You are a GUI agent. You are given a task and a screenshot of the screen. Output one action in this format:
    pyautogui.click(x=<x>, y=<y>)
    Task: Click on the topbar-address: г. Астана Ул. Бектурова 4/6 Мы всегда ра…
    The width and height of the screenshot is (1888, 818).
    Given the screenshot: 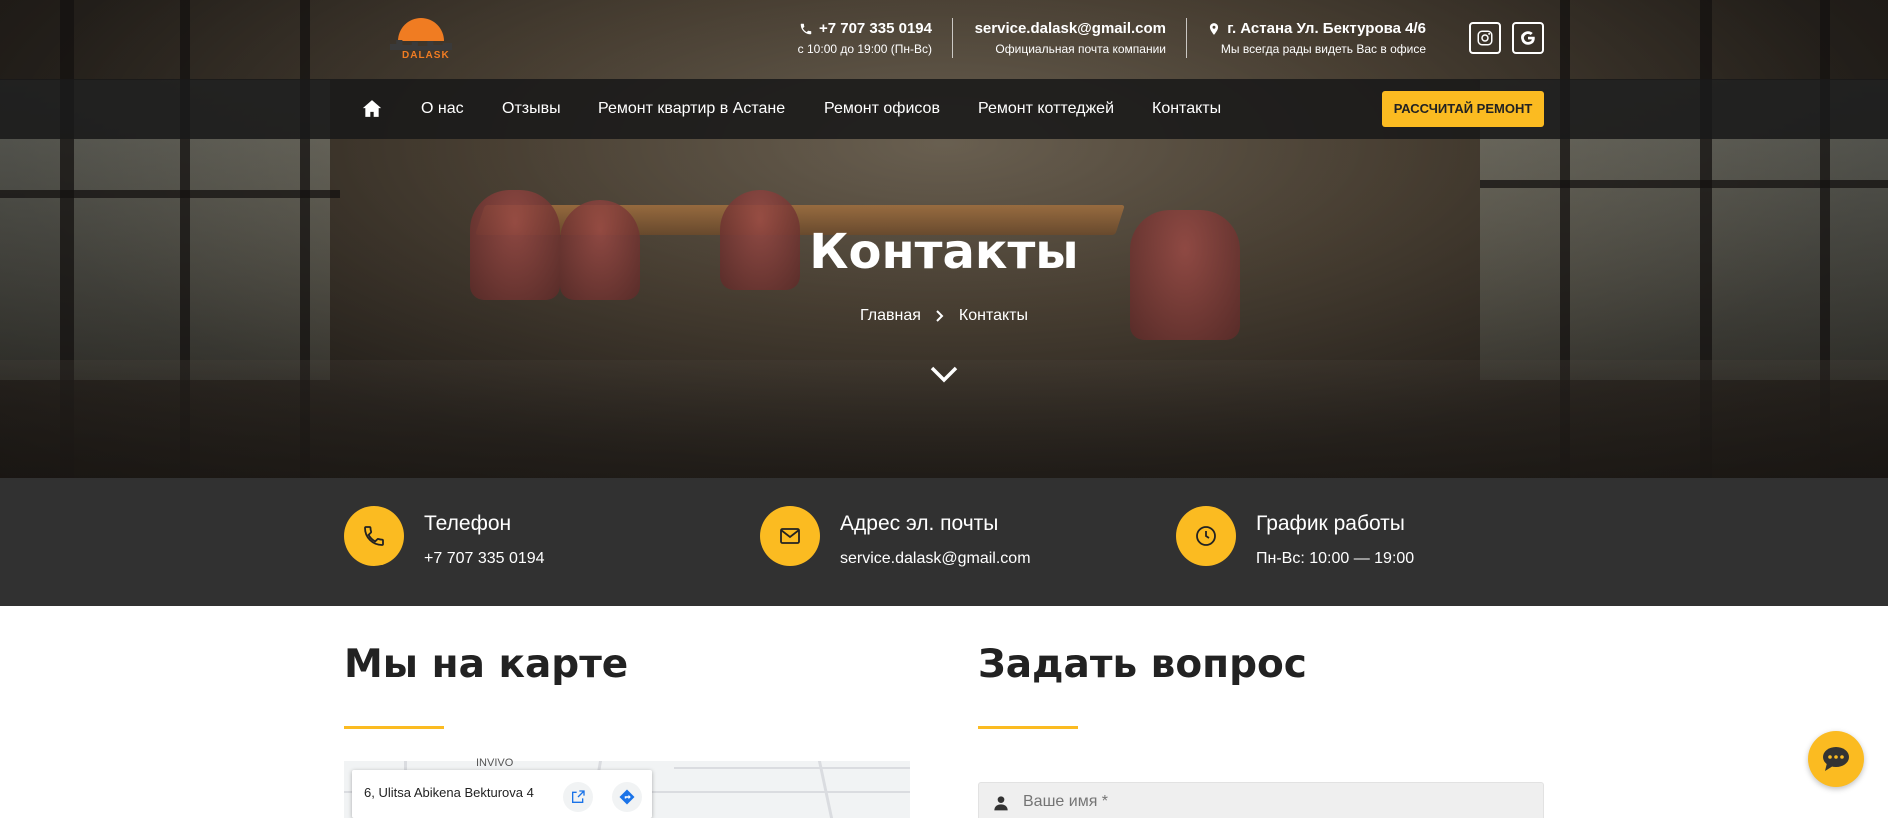 What is the action you would take?
    pyautogui.click(x=1313, y=38)
    